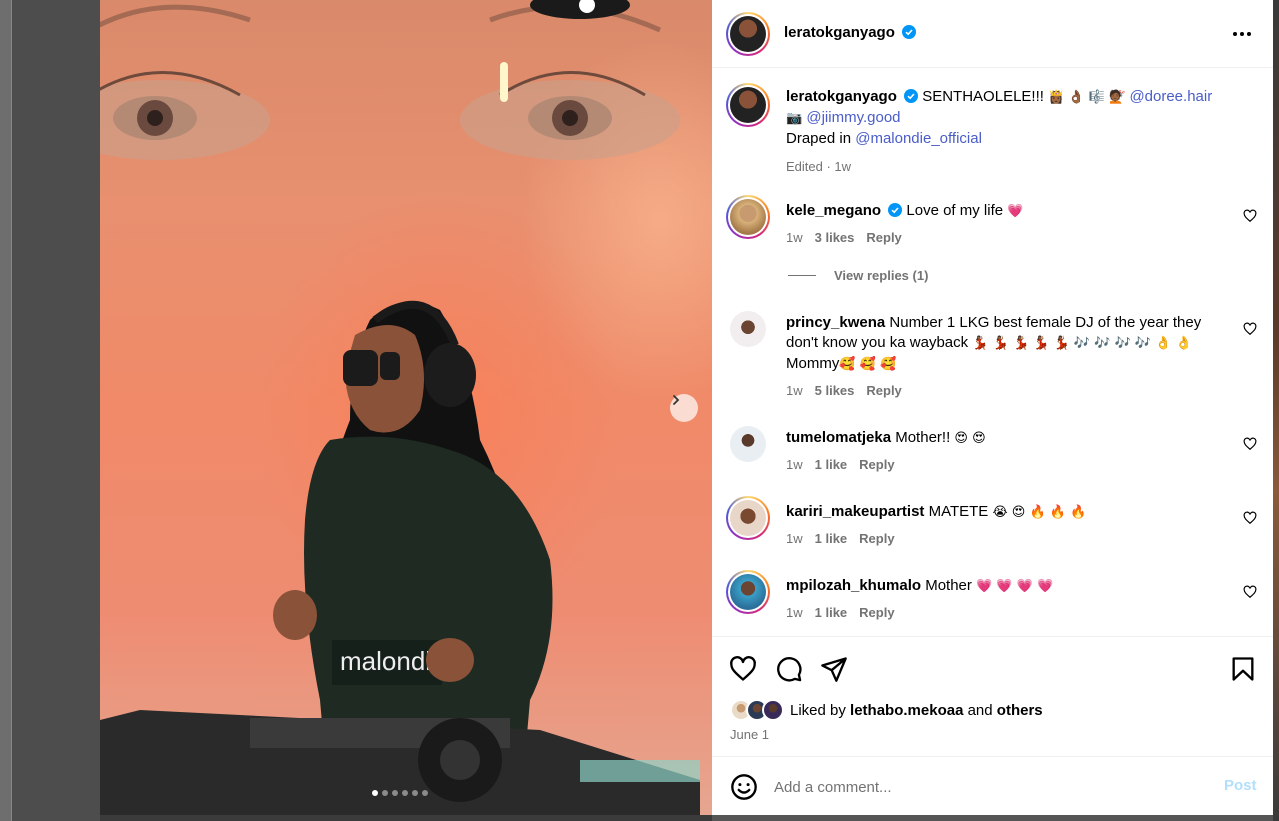 This screenshot has width=1279, height=821. Describe the element at coordinates (839, 32) in the screenshot. I see `author-username: leratokganyago` at that location.